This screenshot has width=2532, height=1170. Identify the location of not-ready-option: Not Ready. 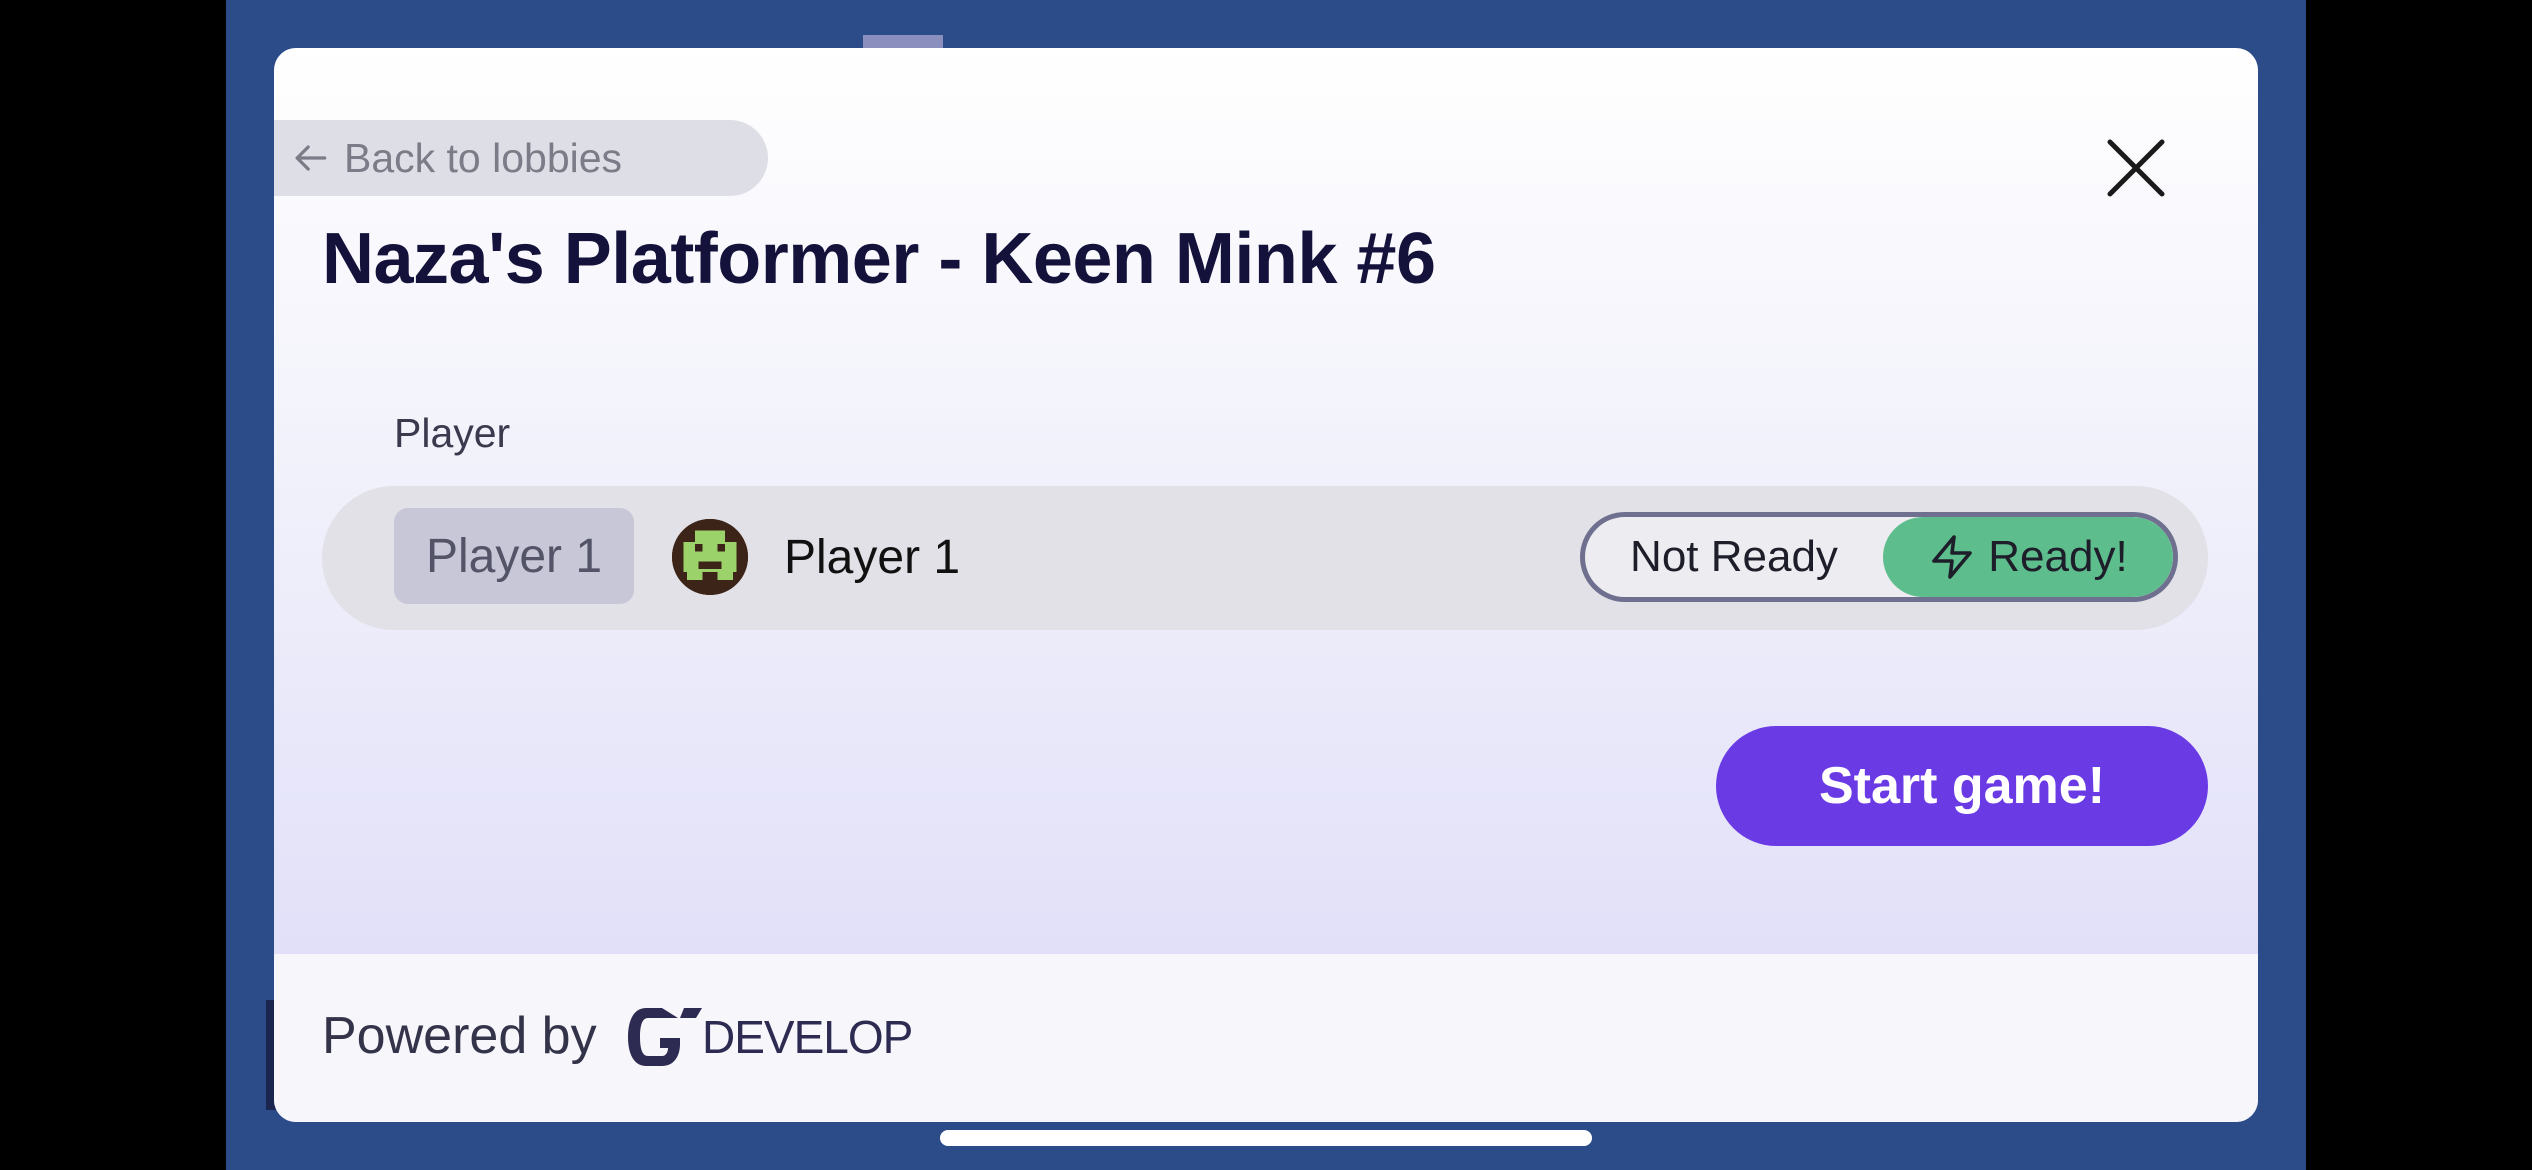
(1734, 557).